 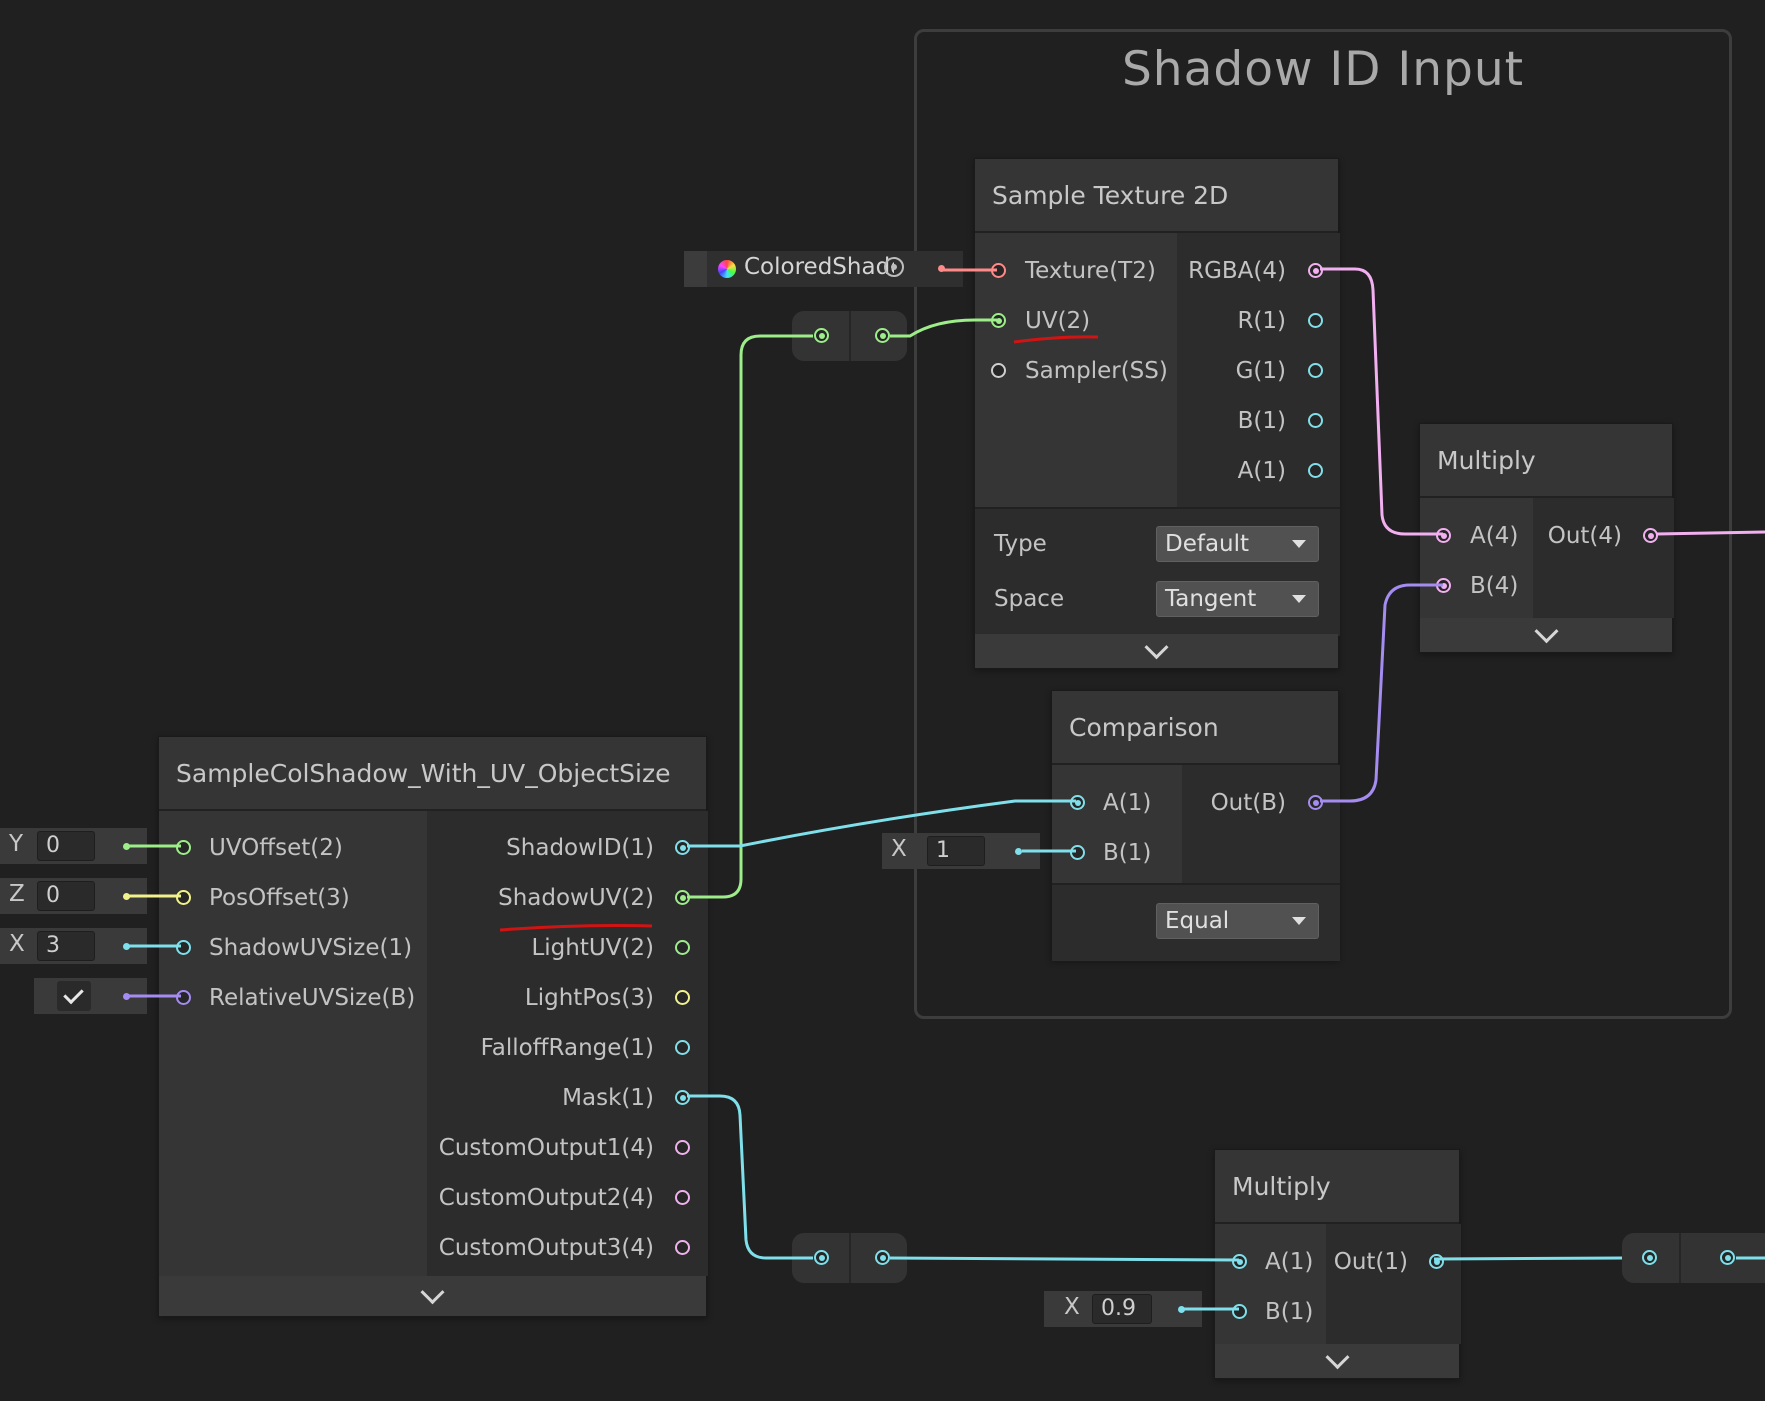 I want to click on g-output-port, so click(x=1315, y=370).